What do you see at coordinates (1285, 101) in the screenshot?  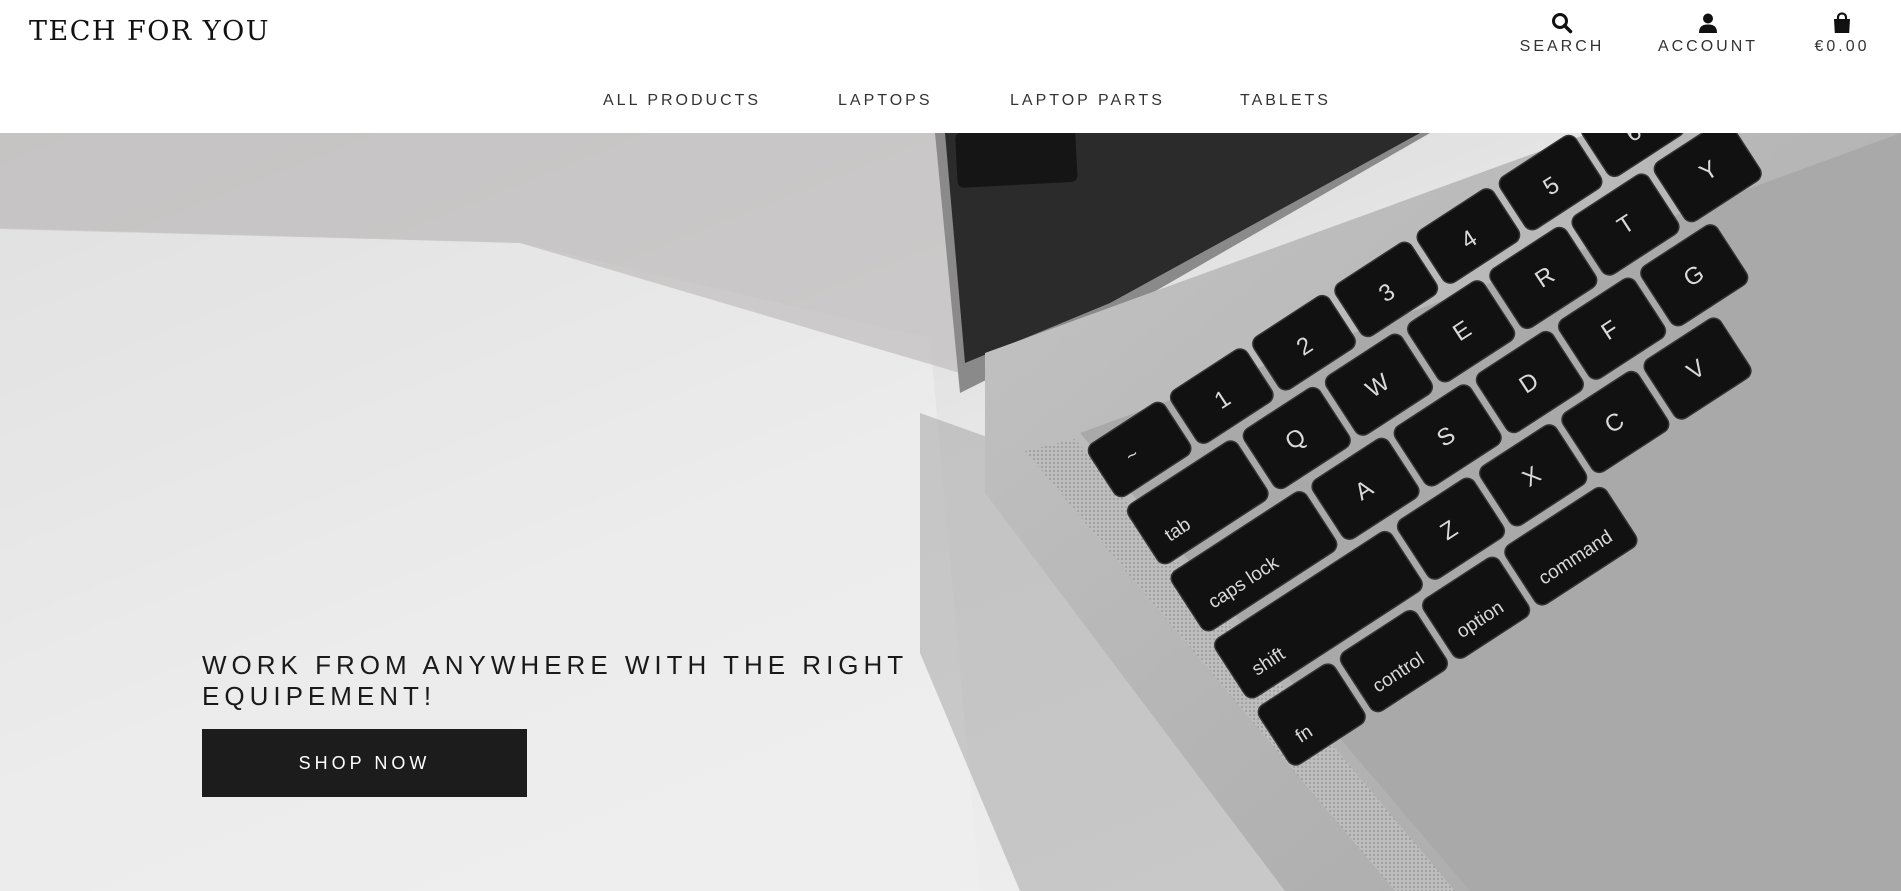 I see `nav-item-tablets: TABLETS` at bounding box center [1285, 101].